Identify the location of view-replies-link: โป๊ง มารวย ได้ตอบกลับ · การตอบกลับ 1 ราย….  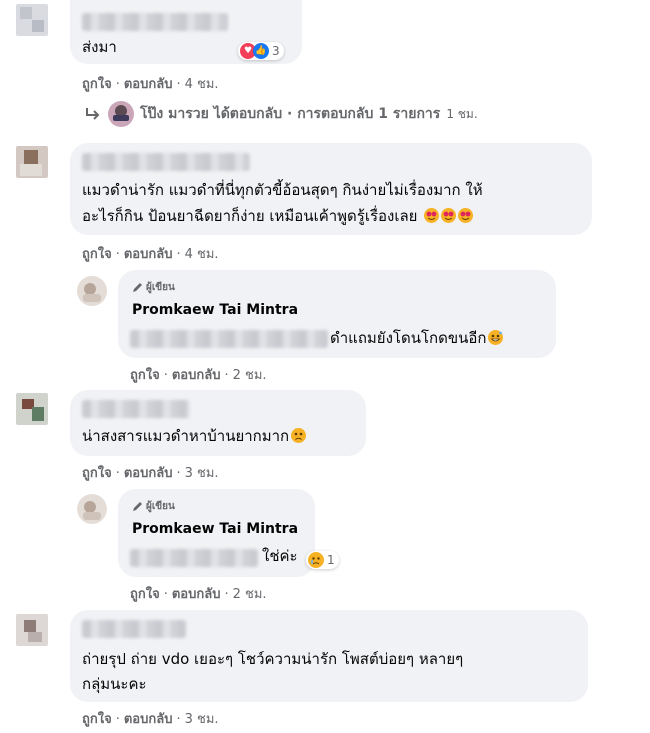
(281, 114).